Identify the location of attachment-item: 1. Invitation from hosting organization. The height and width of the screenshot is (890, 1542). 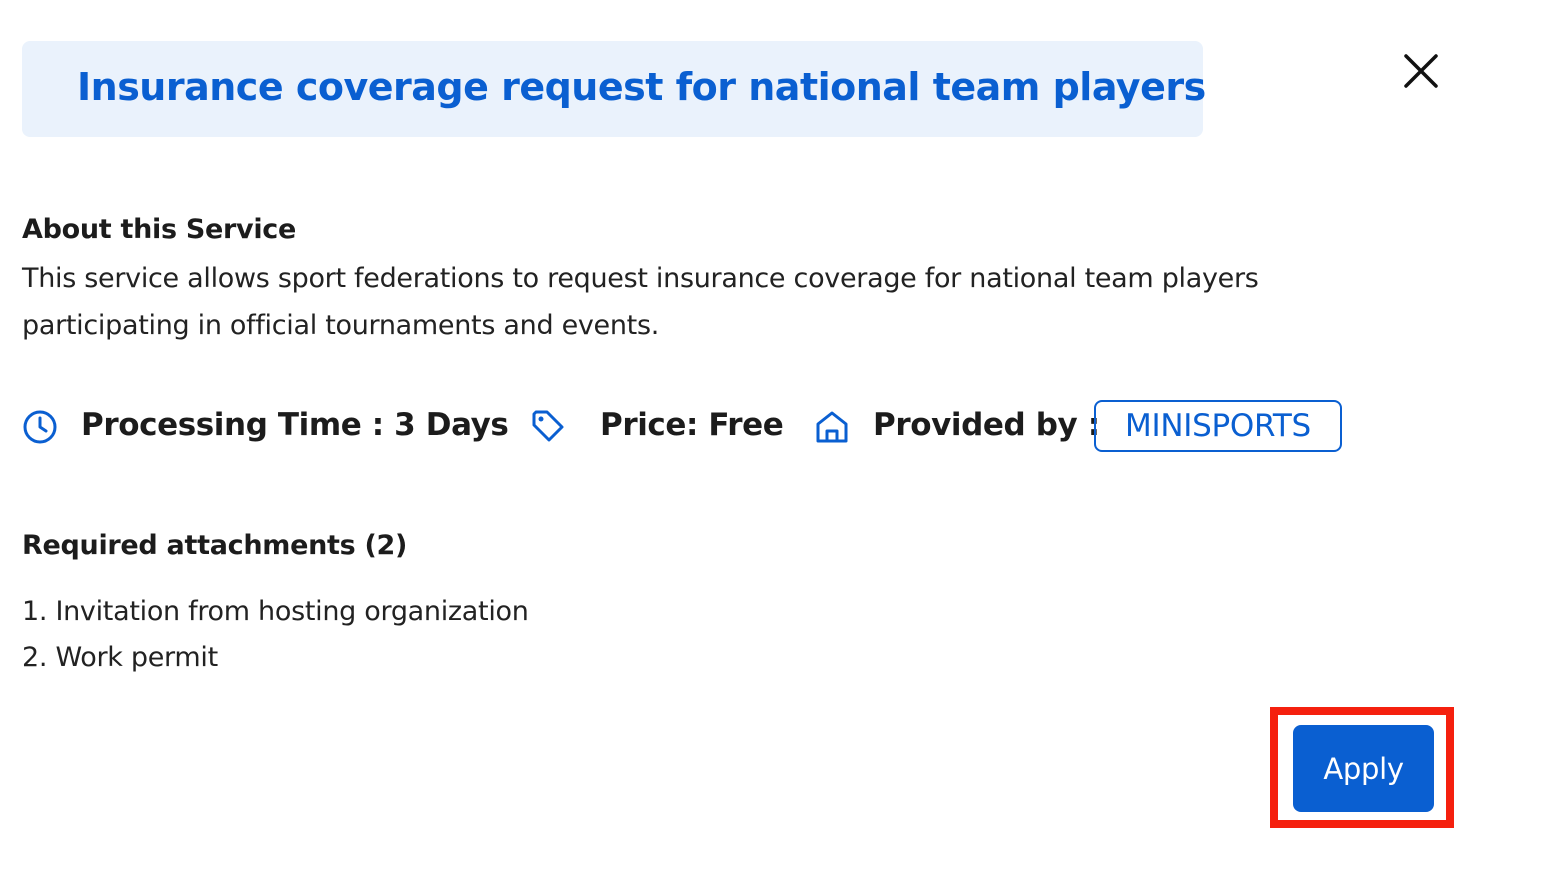
(275, 611).